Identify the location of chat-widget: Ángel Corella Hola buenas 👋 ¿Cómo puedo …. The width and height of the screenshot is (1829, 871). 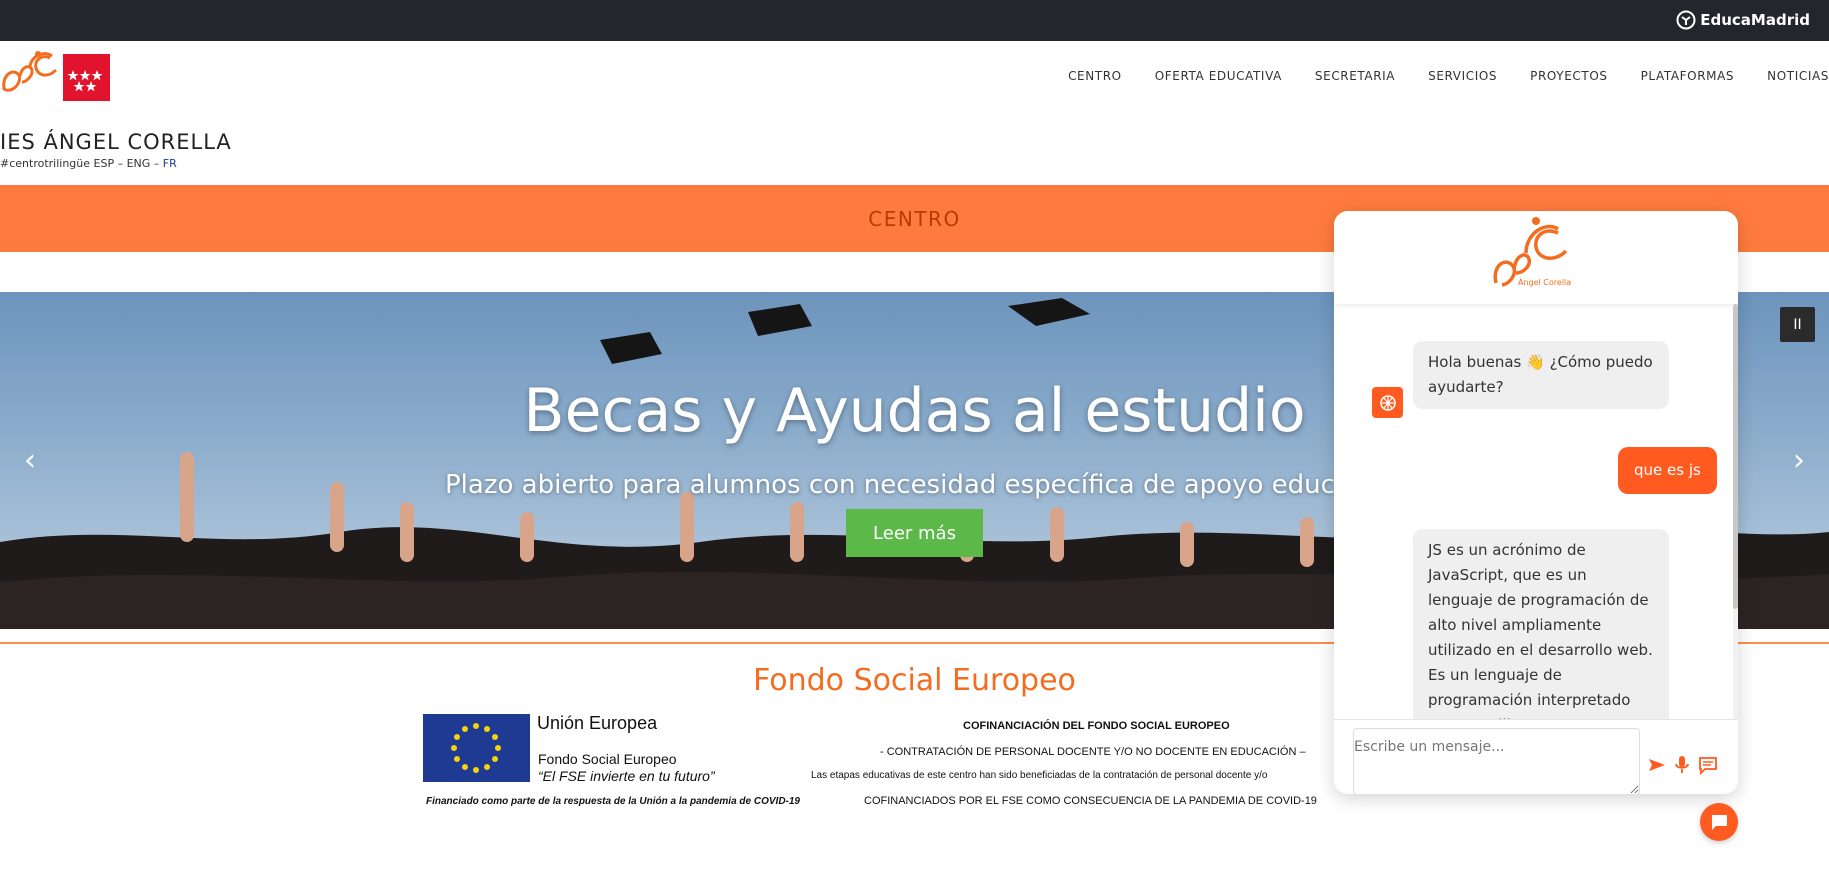
(1536, 502).